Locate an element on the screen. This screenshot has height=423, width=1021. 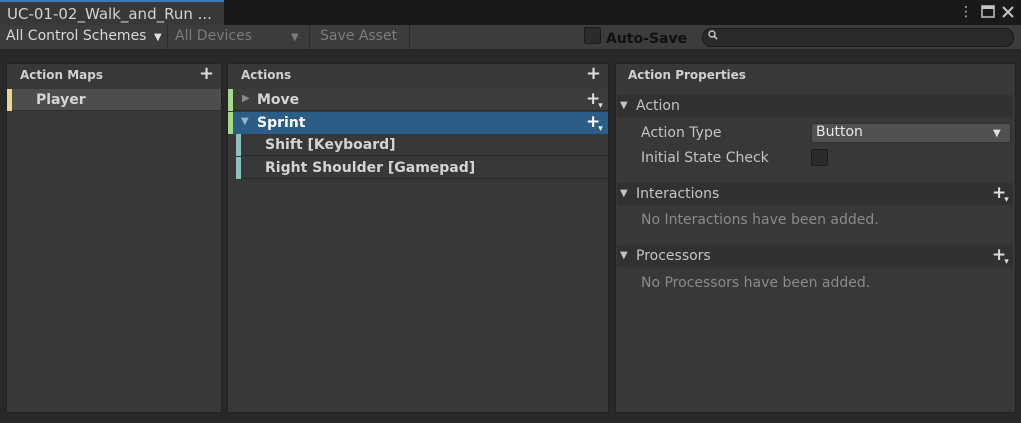
initial-state-check-label: Initial State Check is located at coordinates (705, 158).